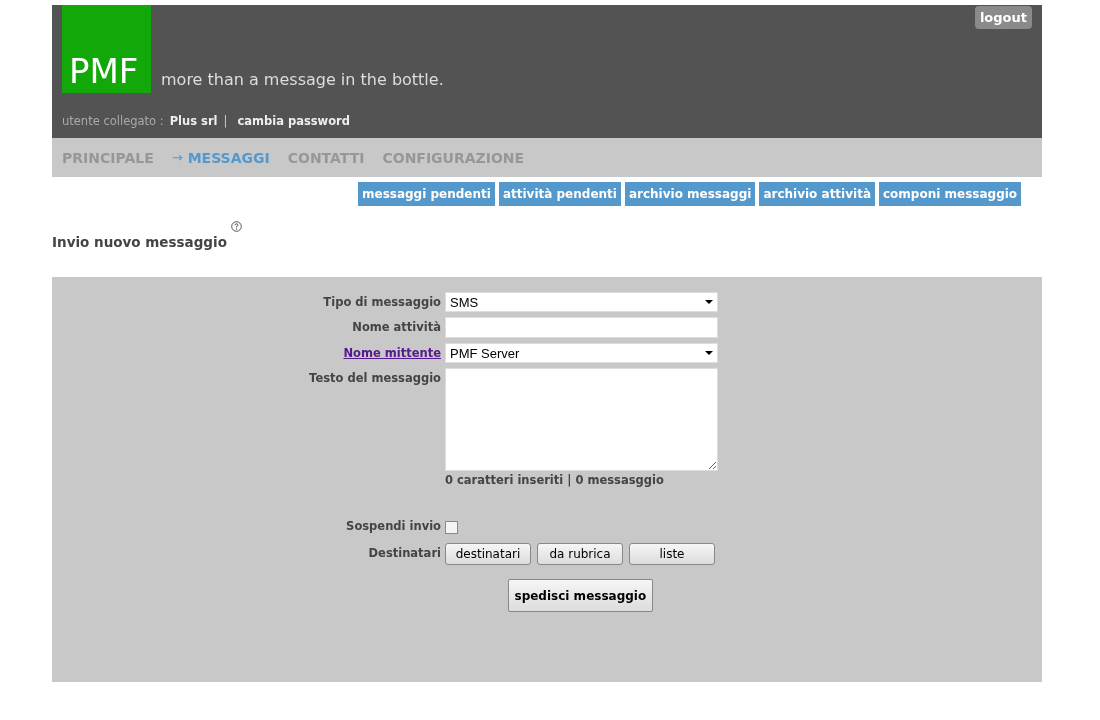 The width and height of the screenshot is (1100, 720). What do you see at coordinates (581, 302) in the screenshot?
I see `dropdown: SMS` at bounding box center [581, 302].